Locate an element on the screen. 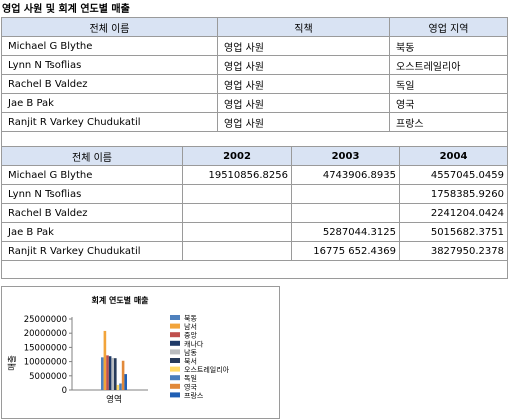  table-row: Rachel B Valdez 영업 사원 독일 is located at coordinates (254, 84).